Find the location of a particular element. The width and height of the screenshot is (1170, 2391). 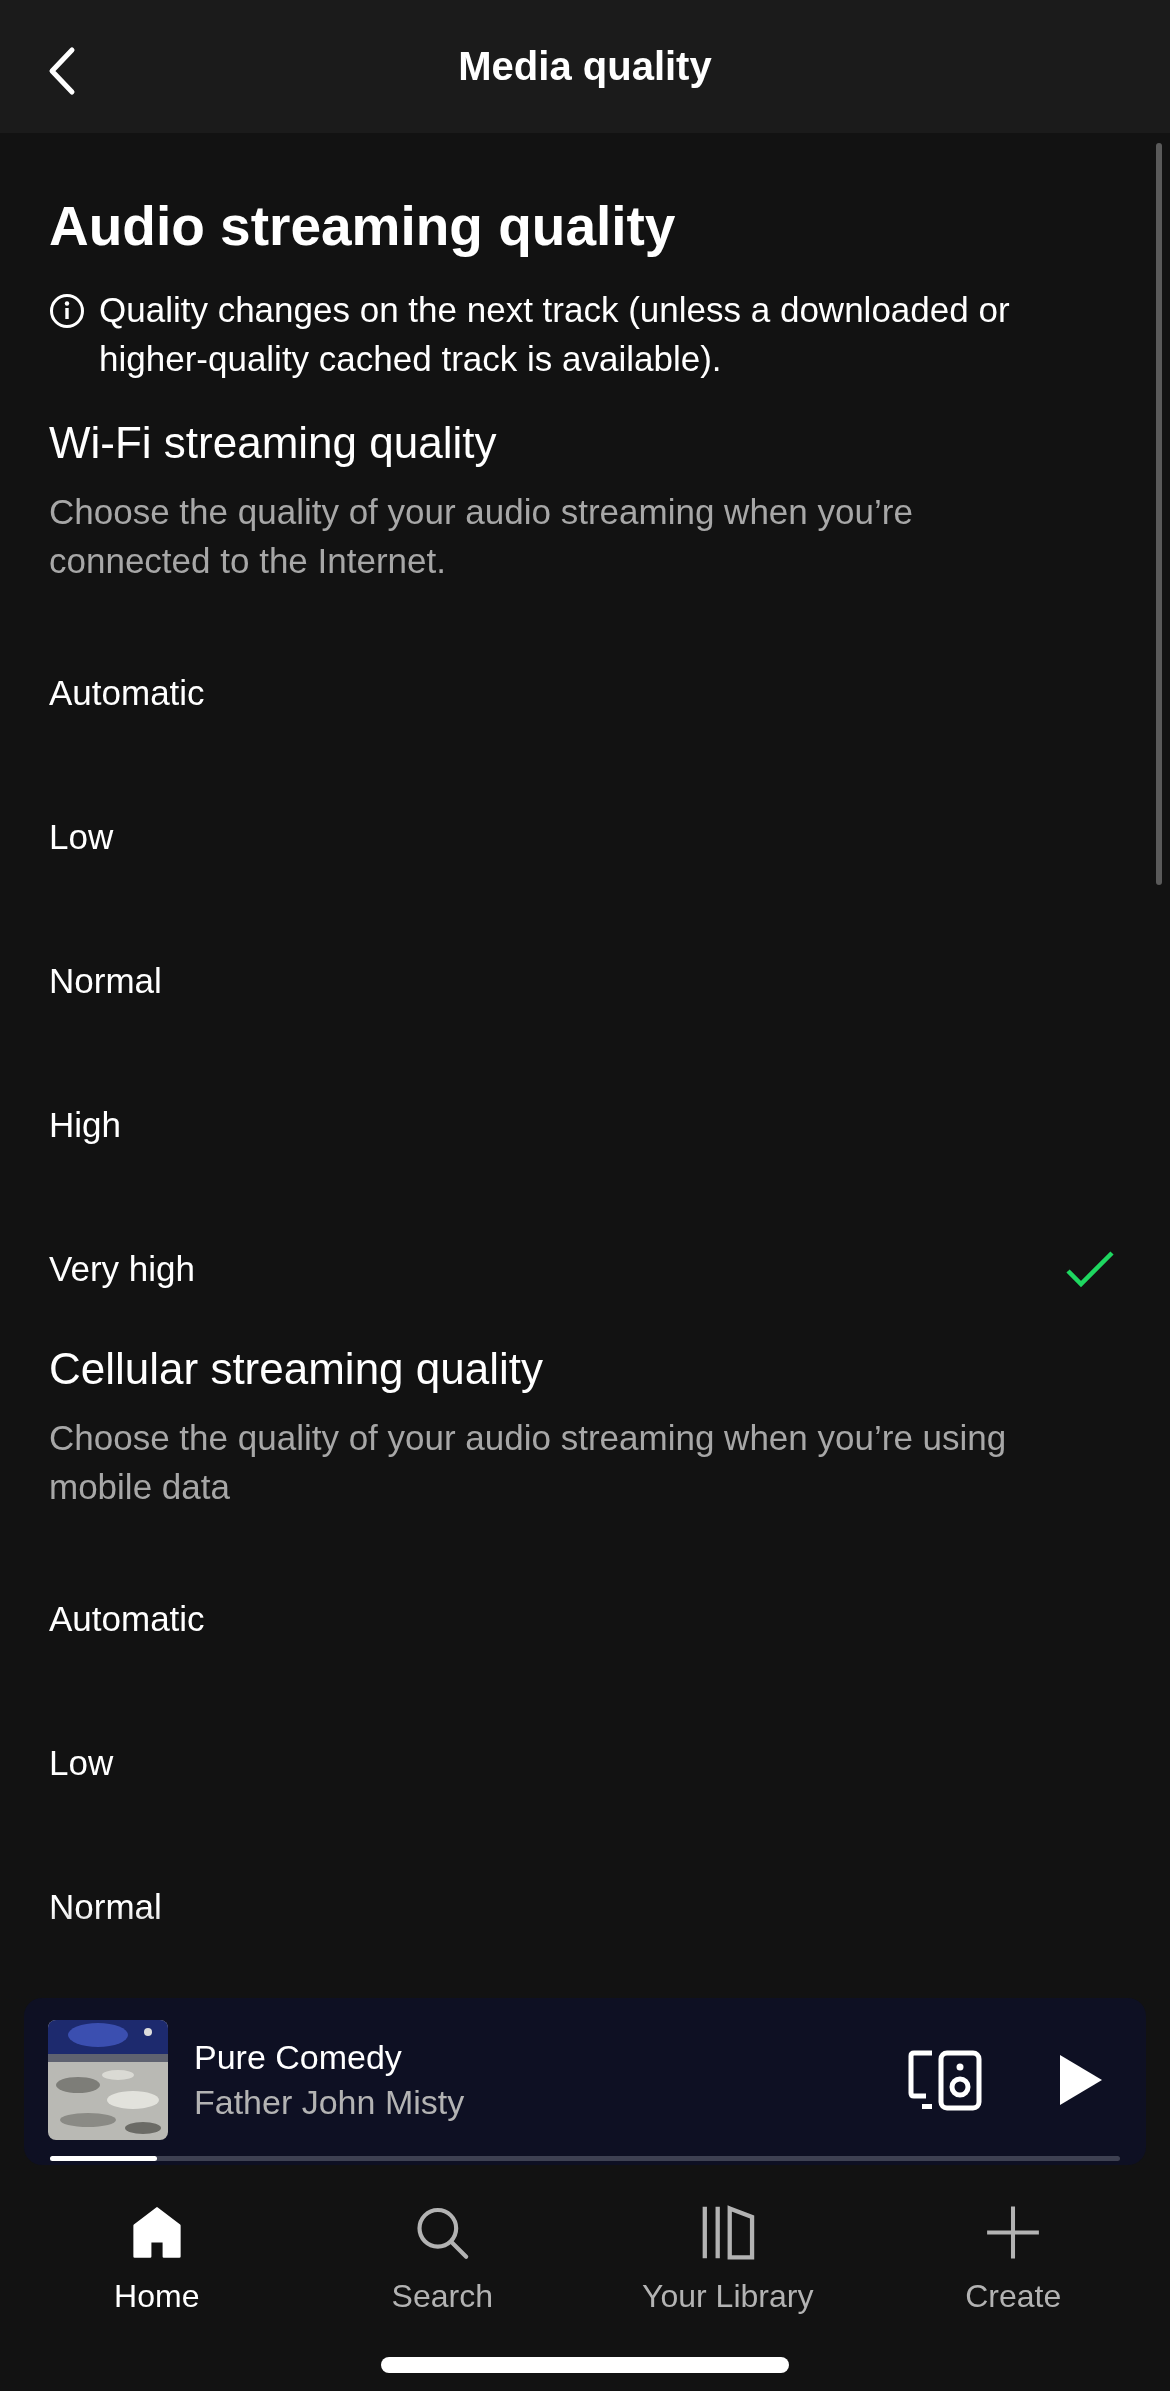

group-title: Cellular streaming quality is located at coordinates (296, 1369).